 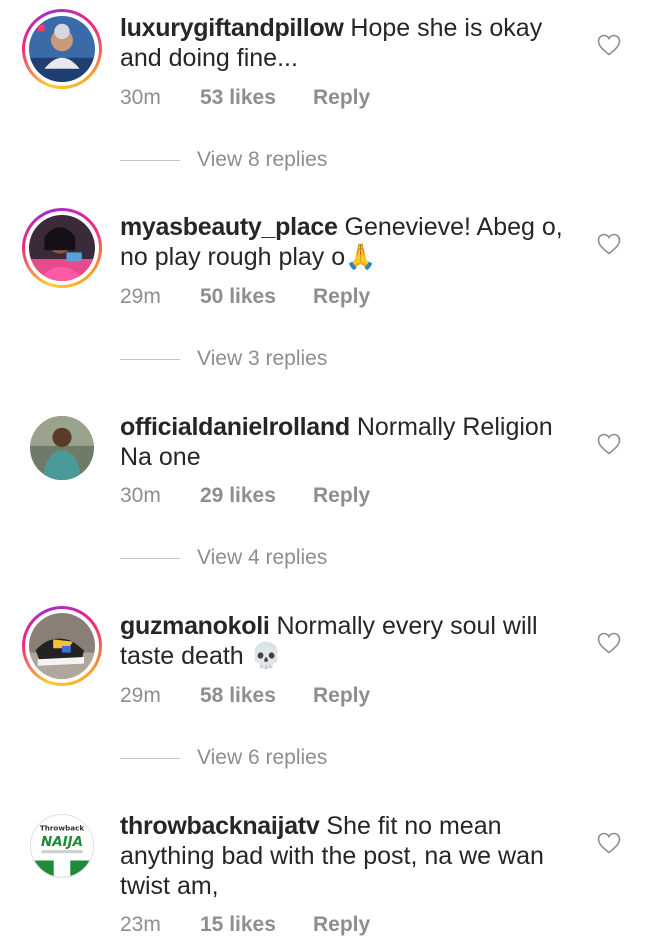 I want to click on likes-count: 50 likes, so click(x=256, y=297).